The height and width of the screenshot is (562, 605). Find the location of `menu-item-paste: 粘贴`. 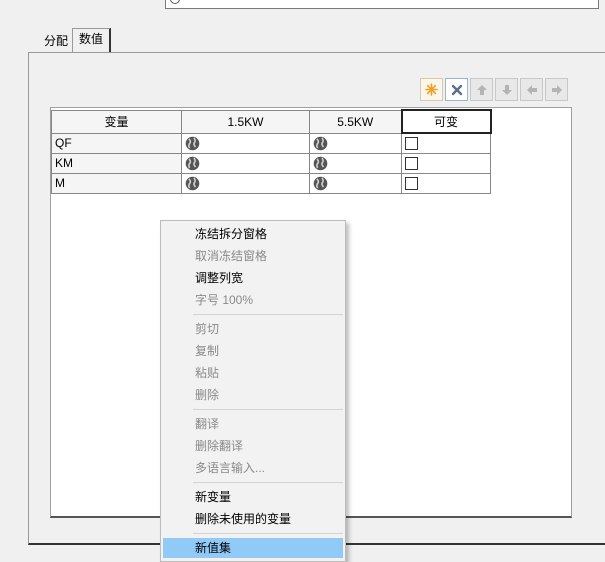

menu-item-paste: 粘贴 is located at coordinates (253, 373).